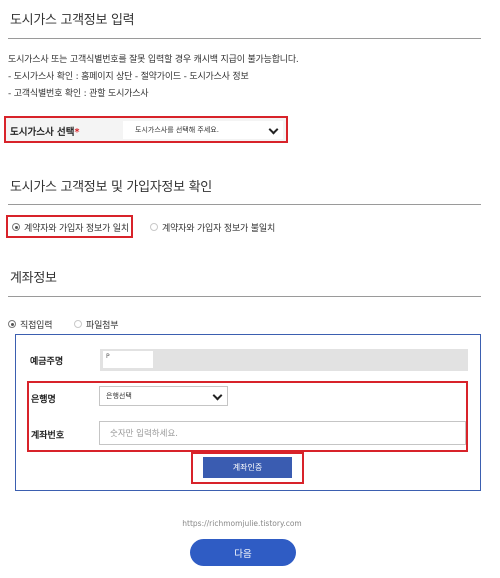 The image size is (500, 578). I want to click on radio-mismatch-label: 계약자와 가입자 정보가 불일치, so click(218, 227).